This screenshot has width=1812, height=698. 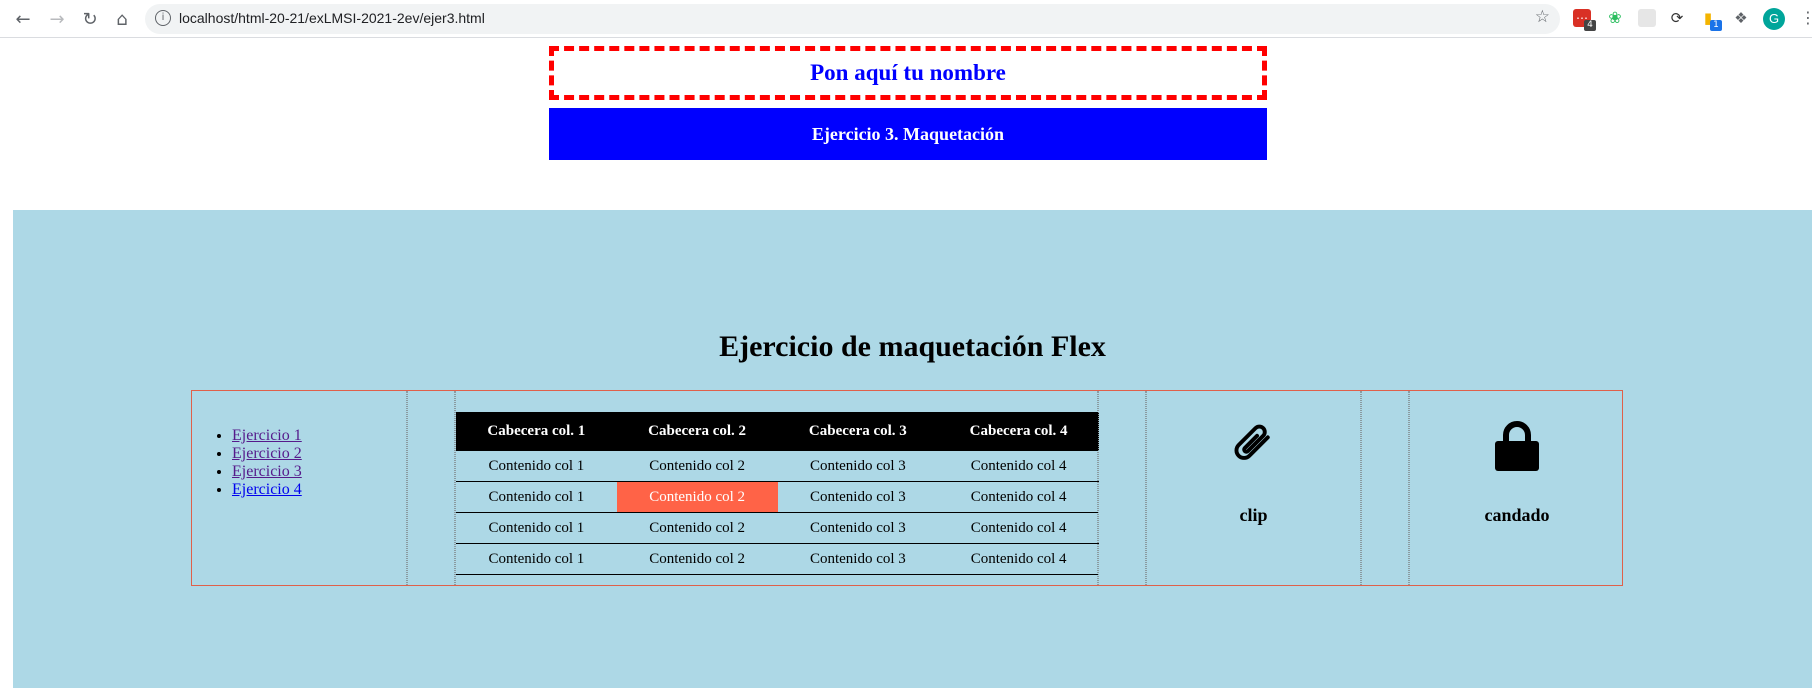 What do you see at coordinates (57, 19) in the screenshot?
I see `forward-icon: →` at bounding box center [57, 19].